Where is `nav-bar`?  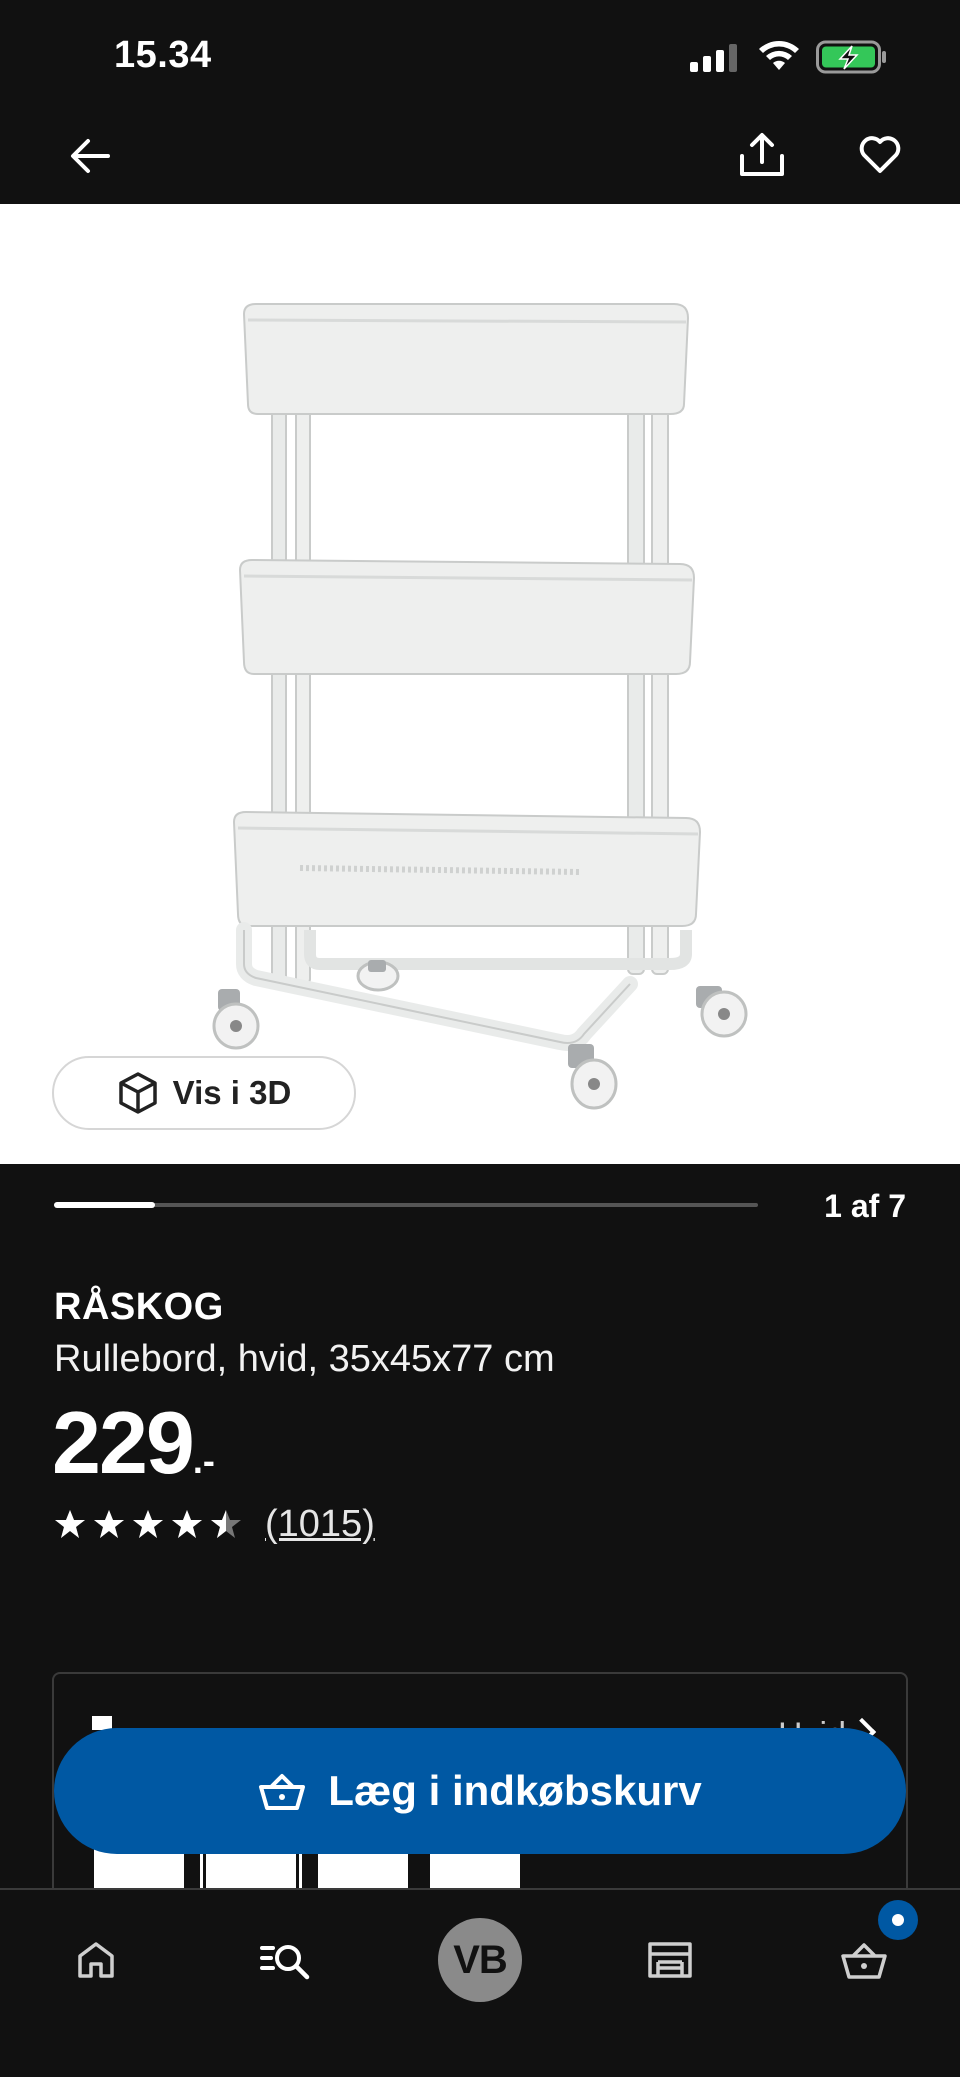
nav-bar is located at coordinates (480, 157).